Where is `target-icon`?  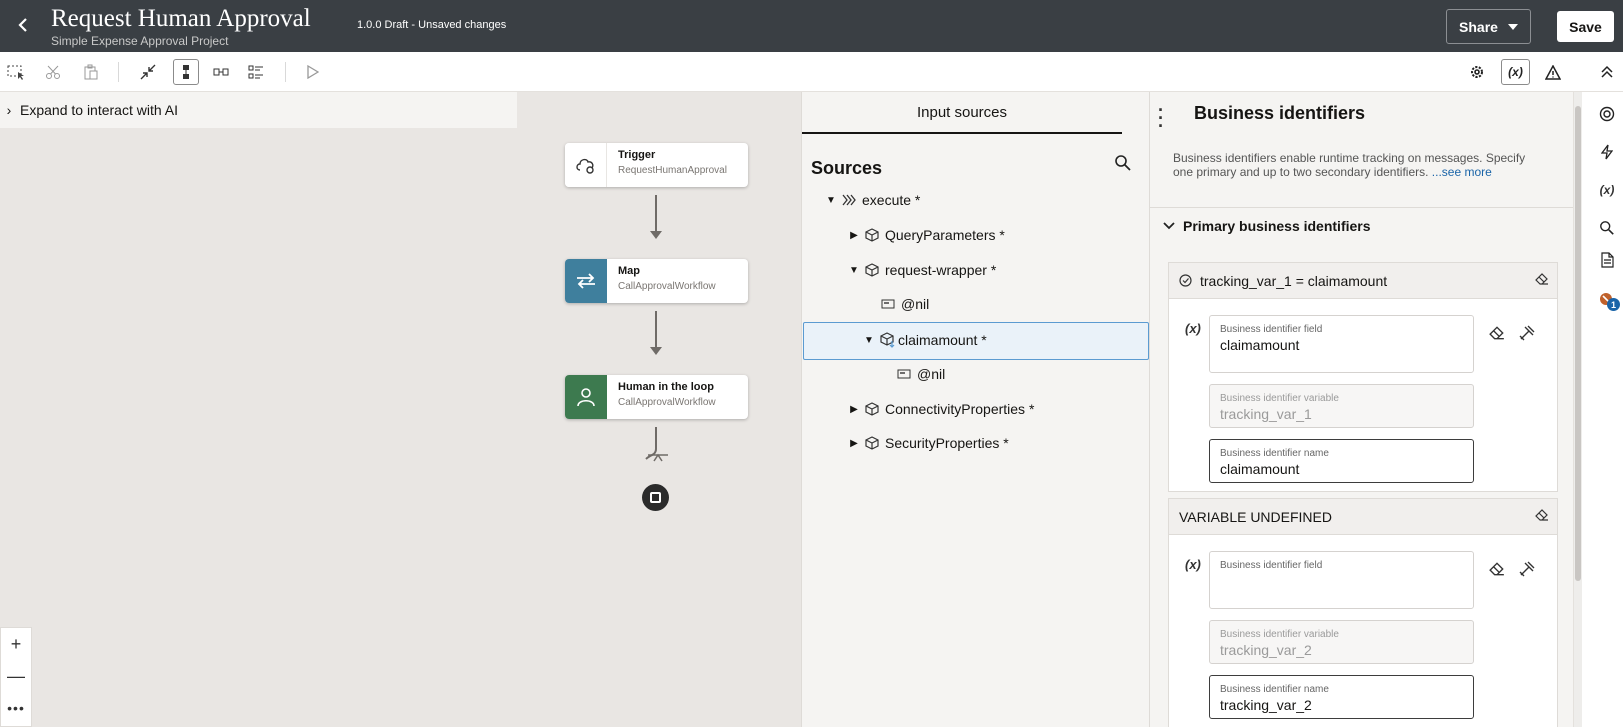
target-icon is located at coordinates (1607, 114).